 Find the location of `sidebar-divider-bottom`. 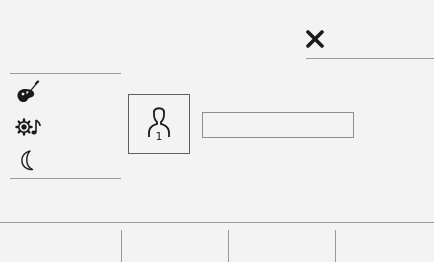

sidebar-divider-bottom is located at coordinates (65, 178).